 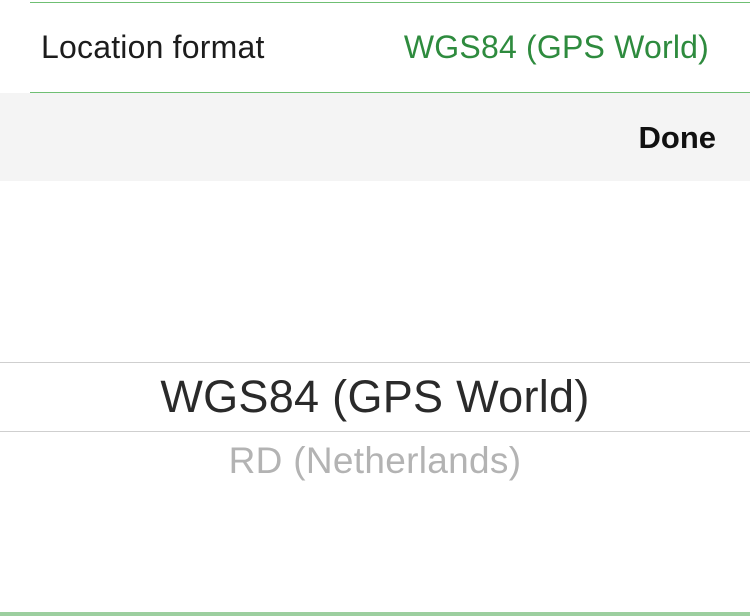 What do you see at coordinates (390, 2) in the screenshot?
I see `row-top-divider` at bounding box center [390, 2].